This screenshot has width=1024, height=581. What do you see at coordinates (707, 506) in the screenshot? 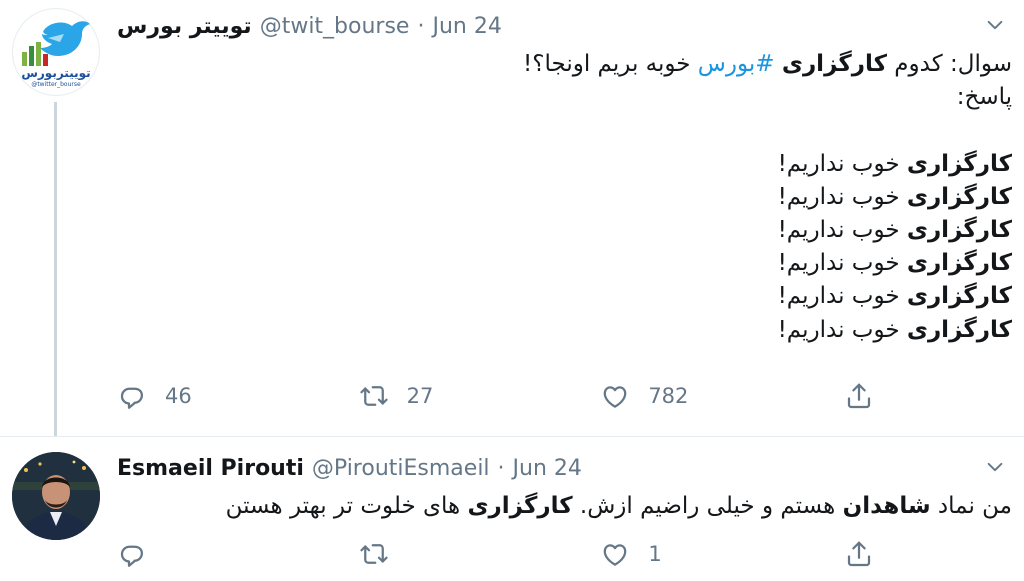
I see `text-fragment: هستم و خیلی راضیم ازش.` at bounding box center [707, 506].